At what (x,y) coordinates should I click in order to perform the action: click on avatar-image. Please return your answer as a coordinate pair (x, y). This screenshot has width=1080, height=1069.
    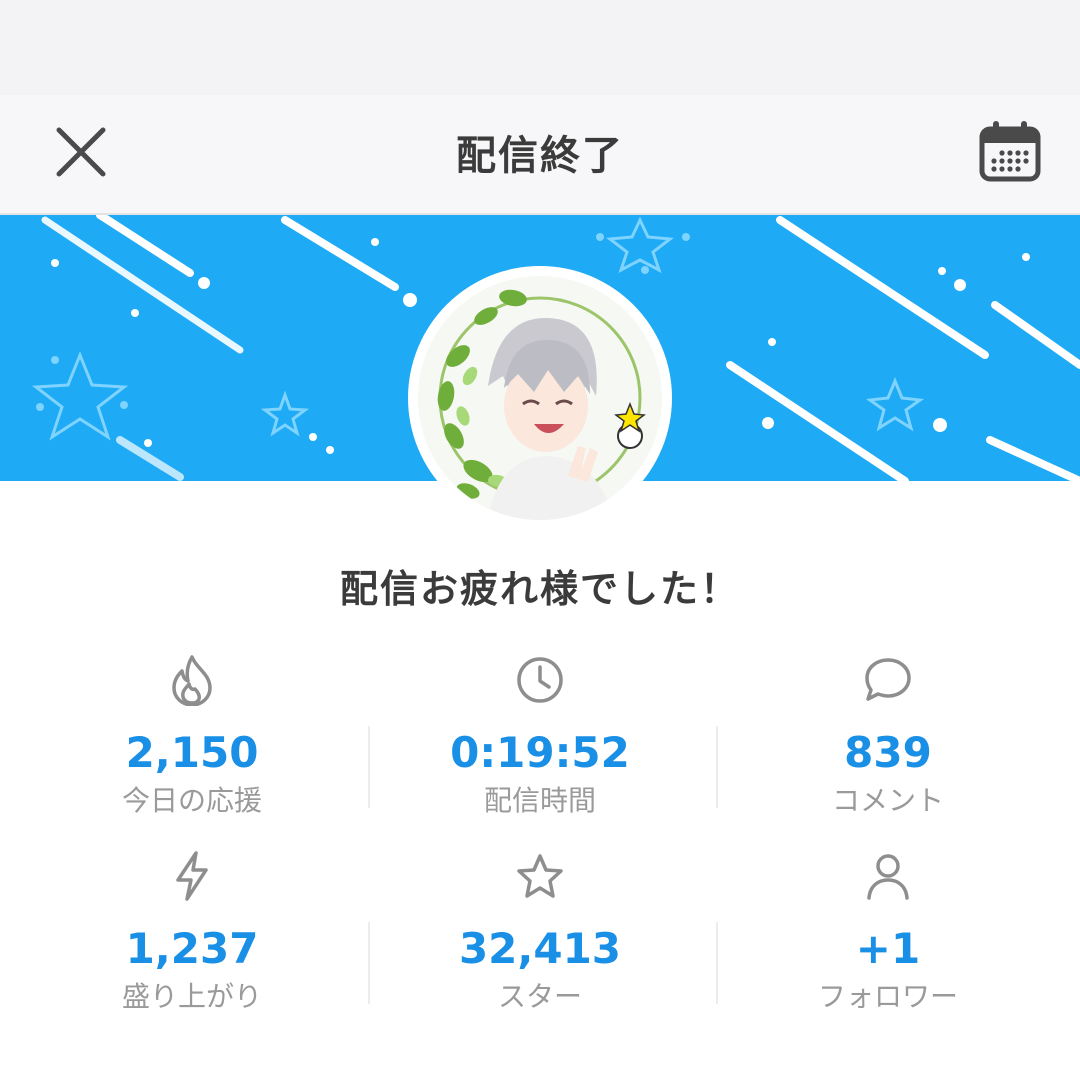
    Looking at the image, I should click on (540, 398).